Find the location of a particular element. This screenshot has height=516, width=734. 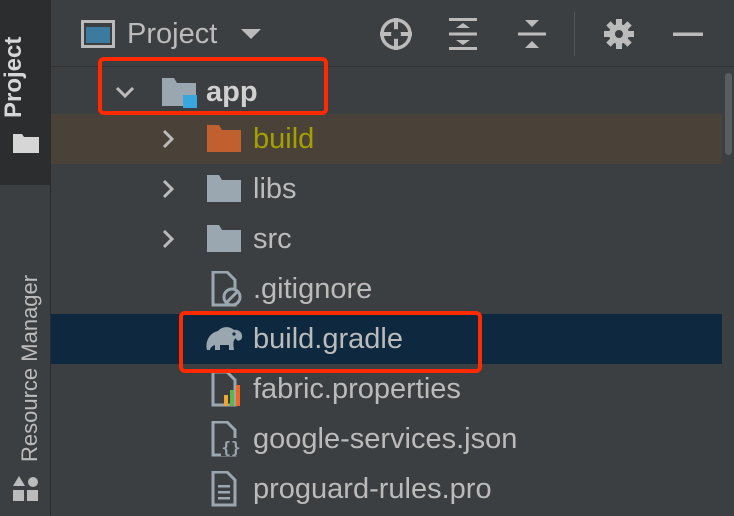

project-toolbar: Project is located at coordinates (392, 33).